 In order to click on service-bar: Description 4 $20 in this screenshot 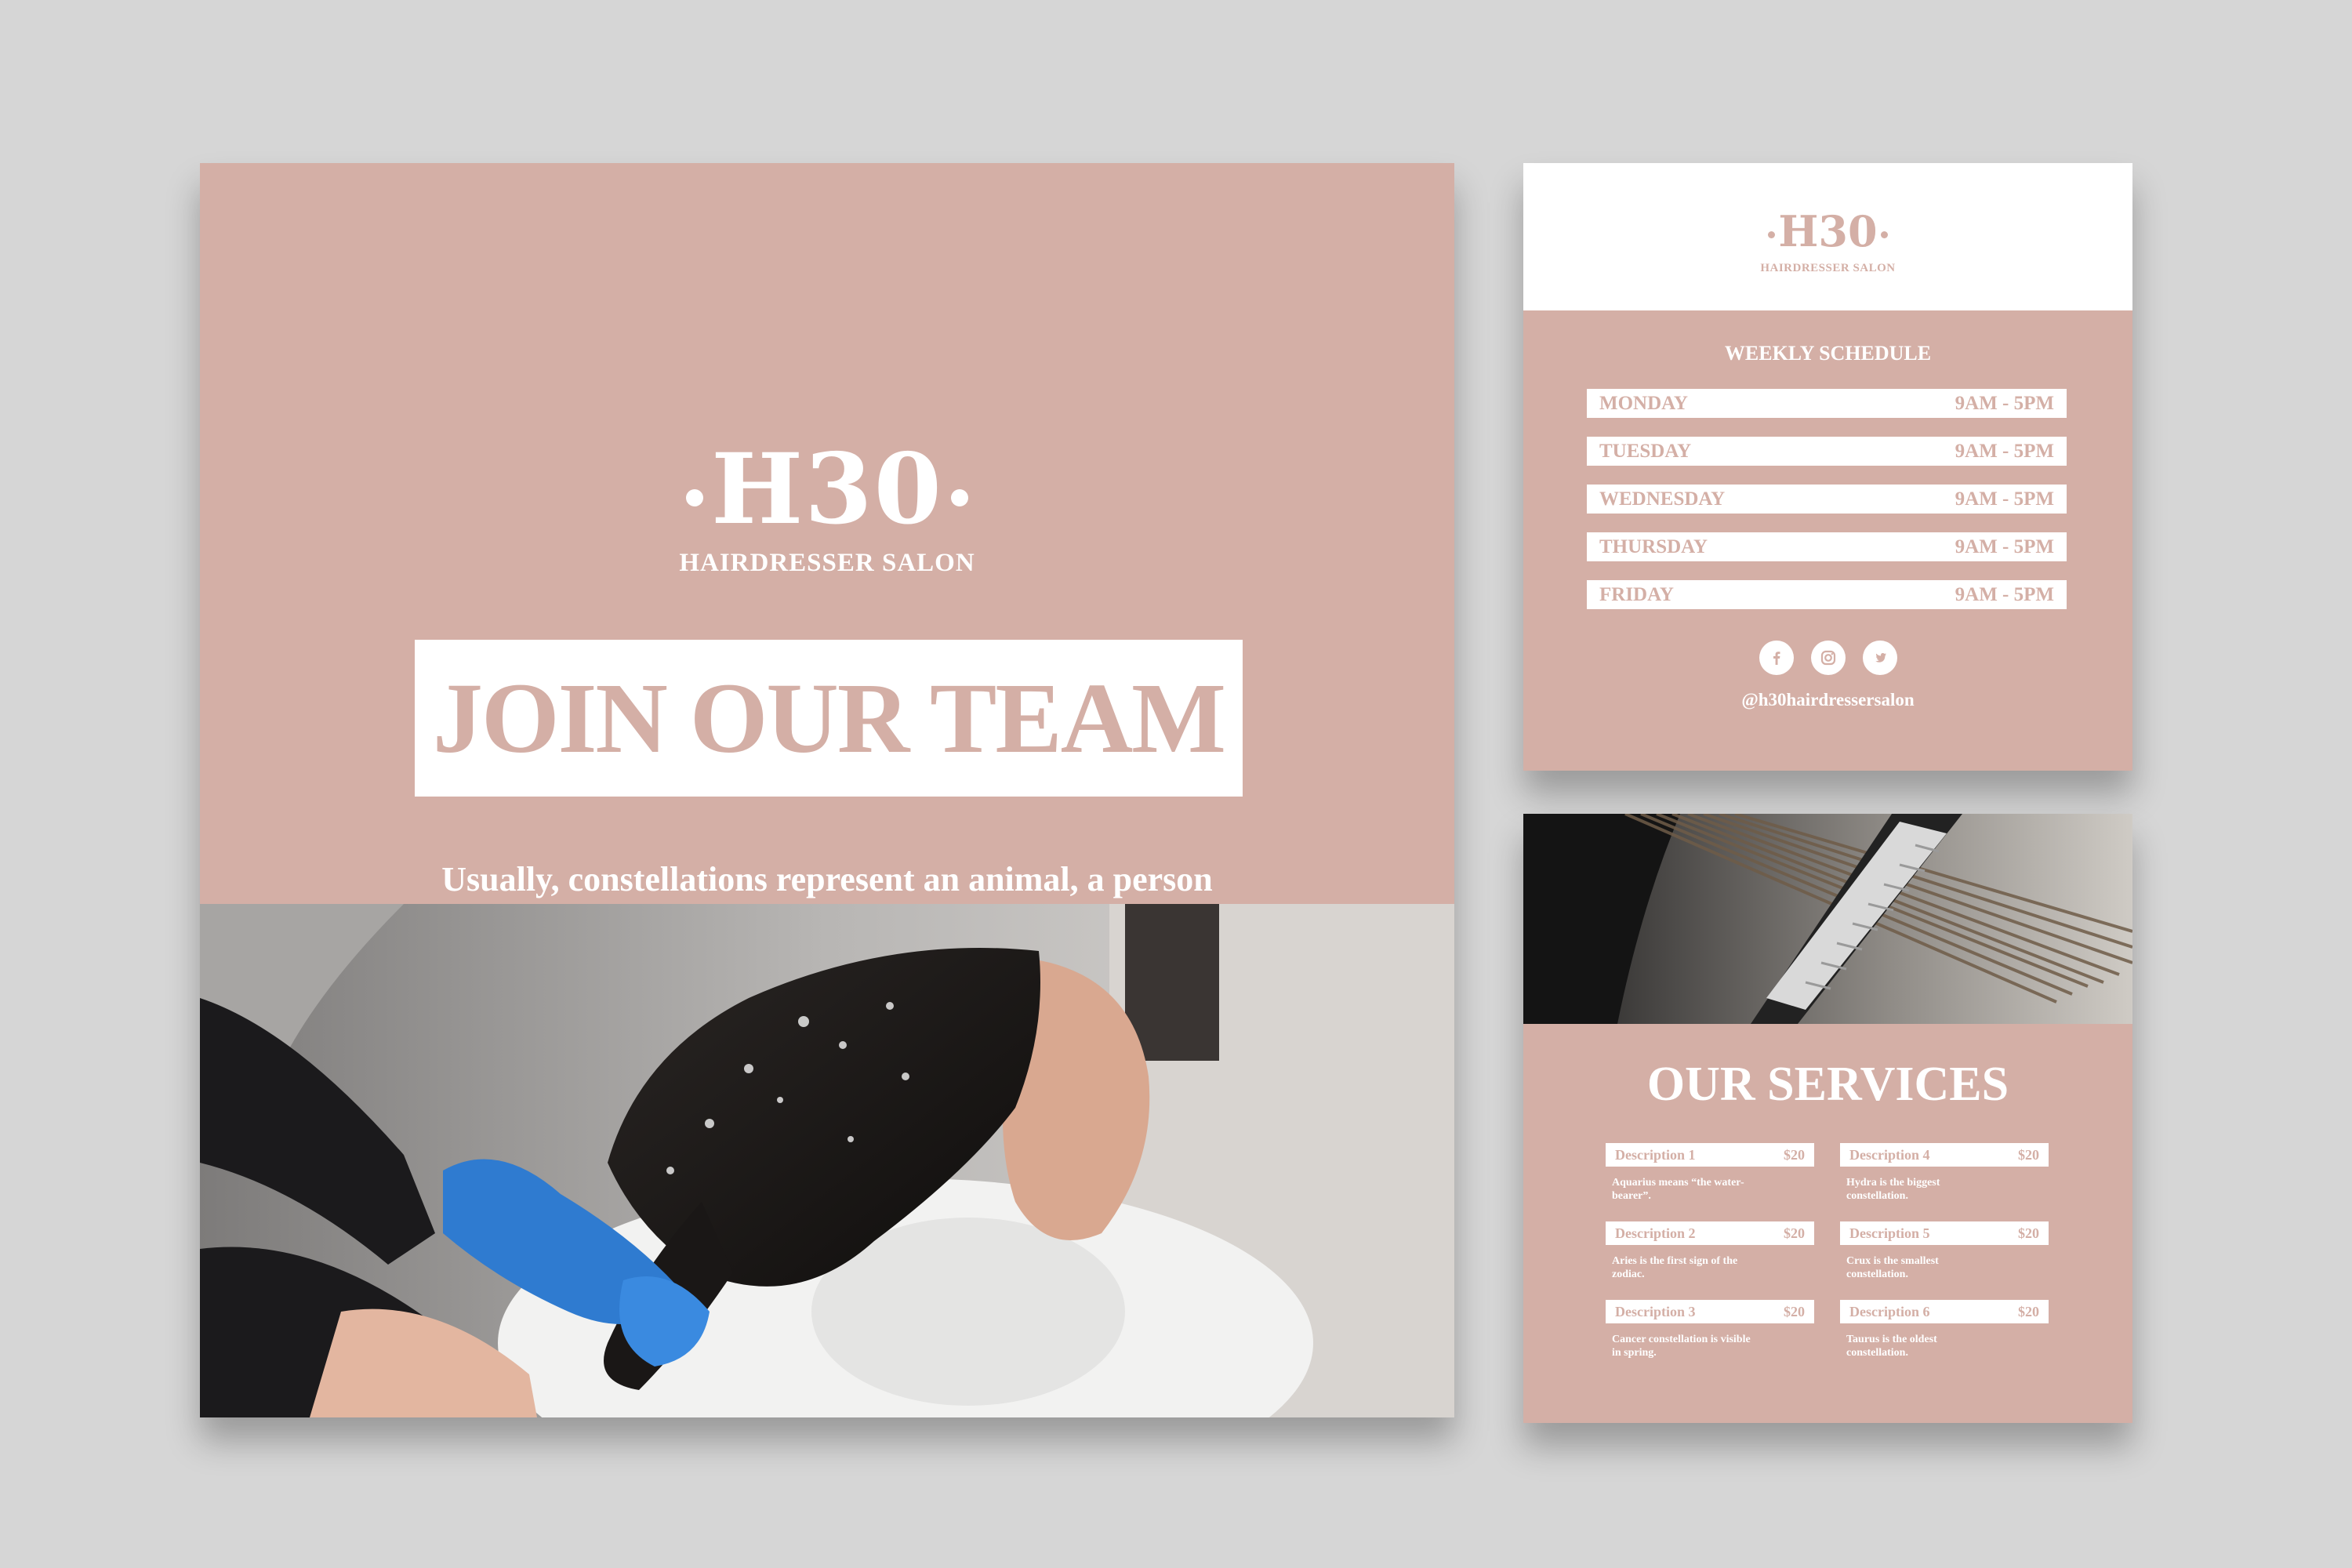, I will do `click(1944, 1155)`.